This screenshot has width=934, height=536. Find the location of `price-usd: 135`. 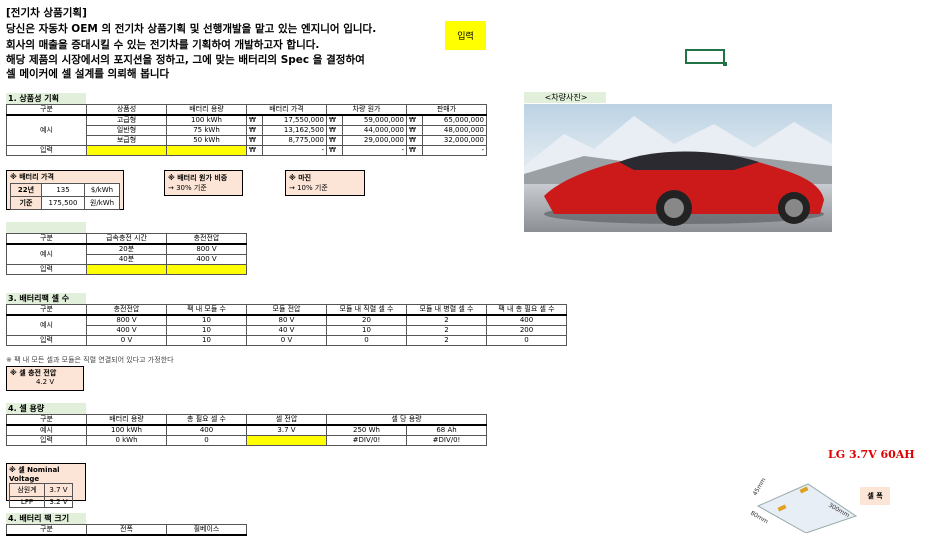

price-usd: 135 is located at coordinates (63, 190).